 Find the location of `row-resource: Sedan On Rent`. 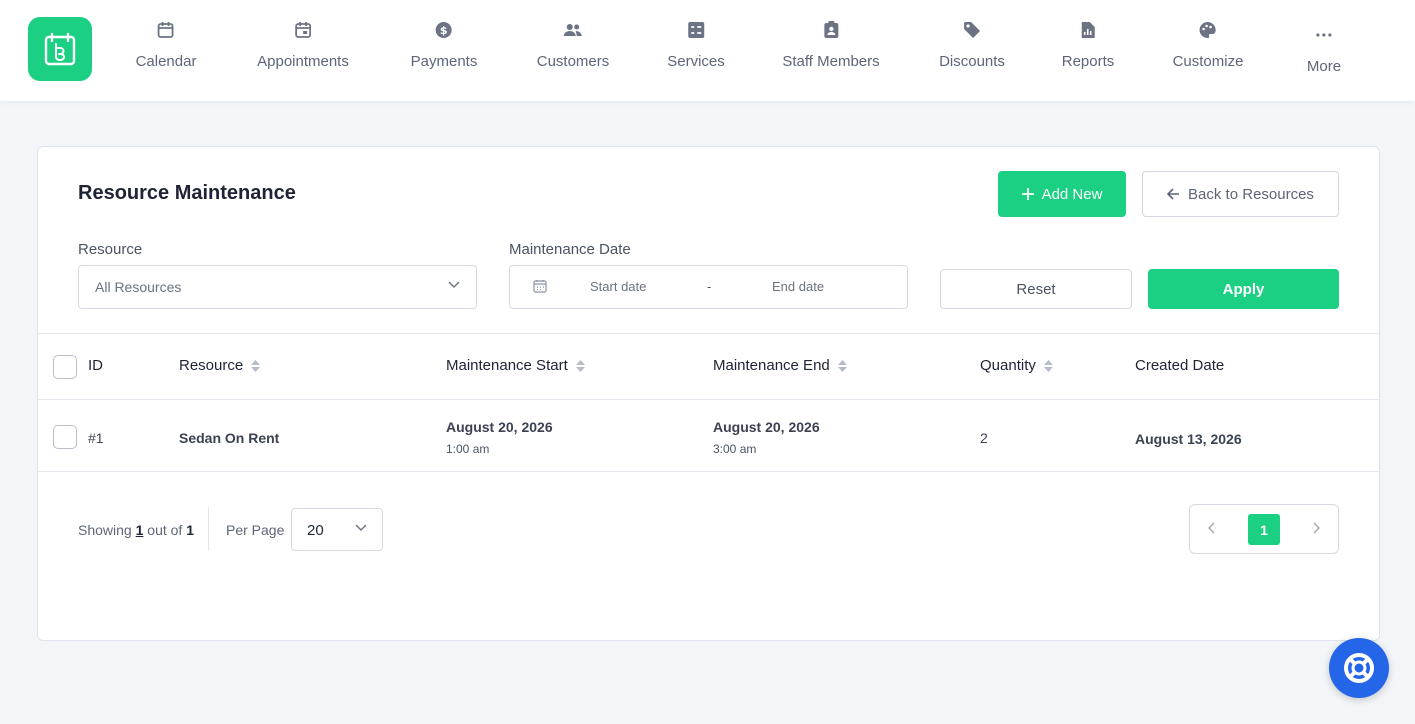

row-resource: Sedan On Rent is located at coordinates (229, 438).